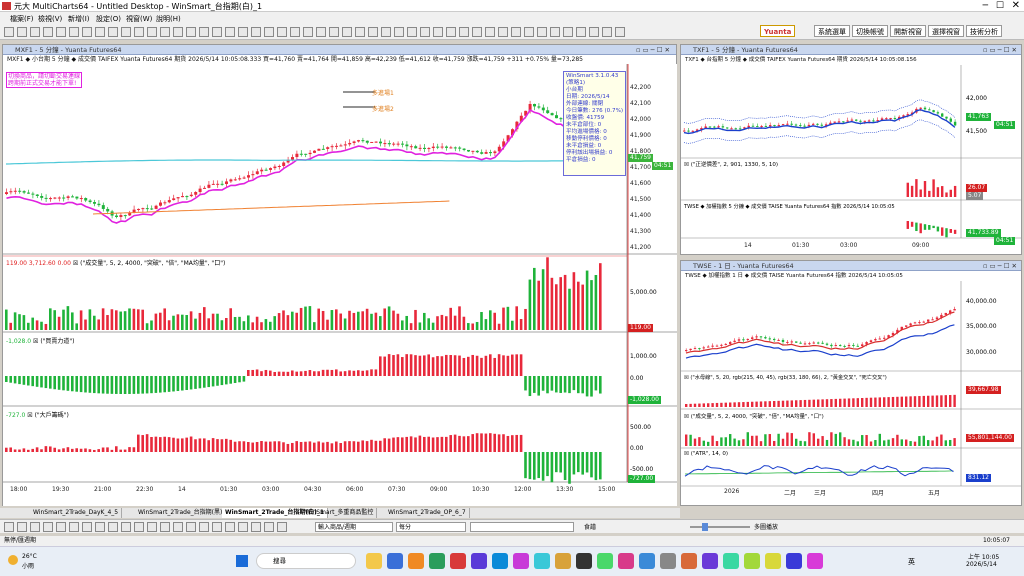 Image resolution: width=1024 pixels, height=576 pixels. I want to click on select-window-button: 選擇視窗, so click(946, 31).